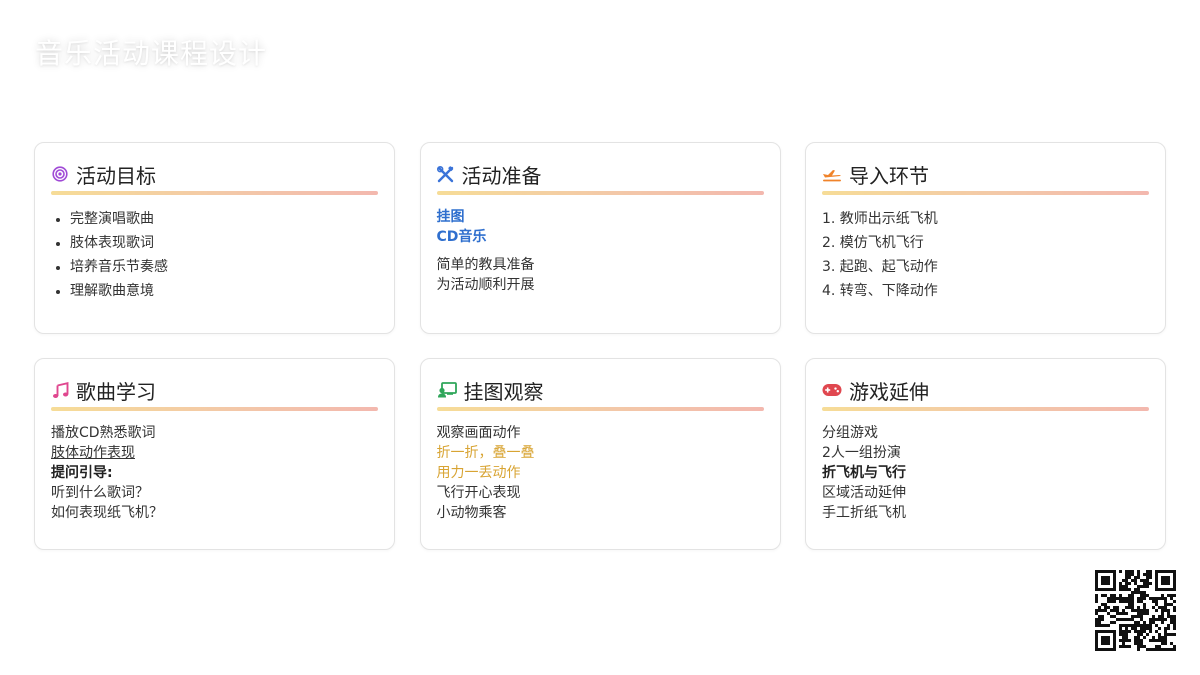 This screenshot has height=675, width=1200. I want to click on song-line: 播放CD熟悉歌词, so click(103, 433).